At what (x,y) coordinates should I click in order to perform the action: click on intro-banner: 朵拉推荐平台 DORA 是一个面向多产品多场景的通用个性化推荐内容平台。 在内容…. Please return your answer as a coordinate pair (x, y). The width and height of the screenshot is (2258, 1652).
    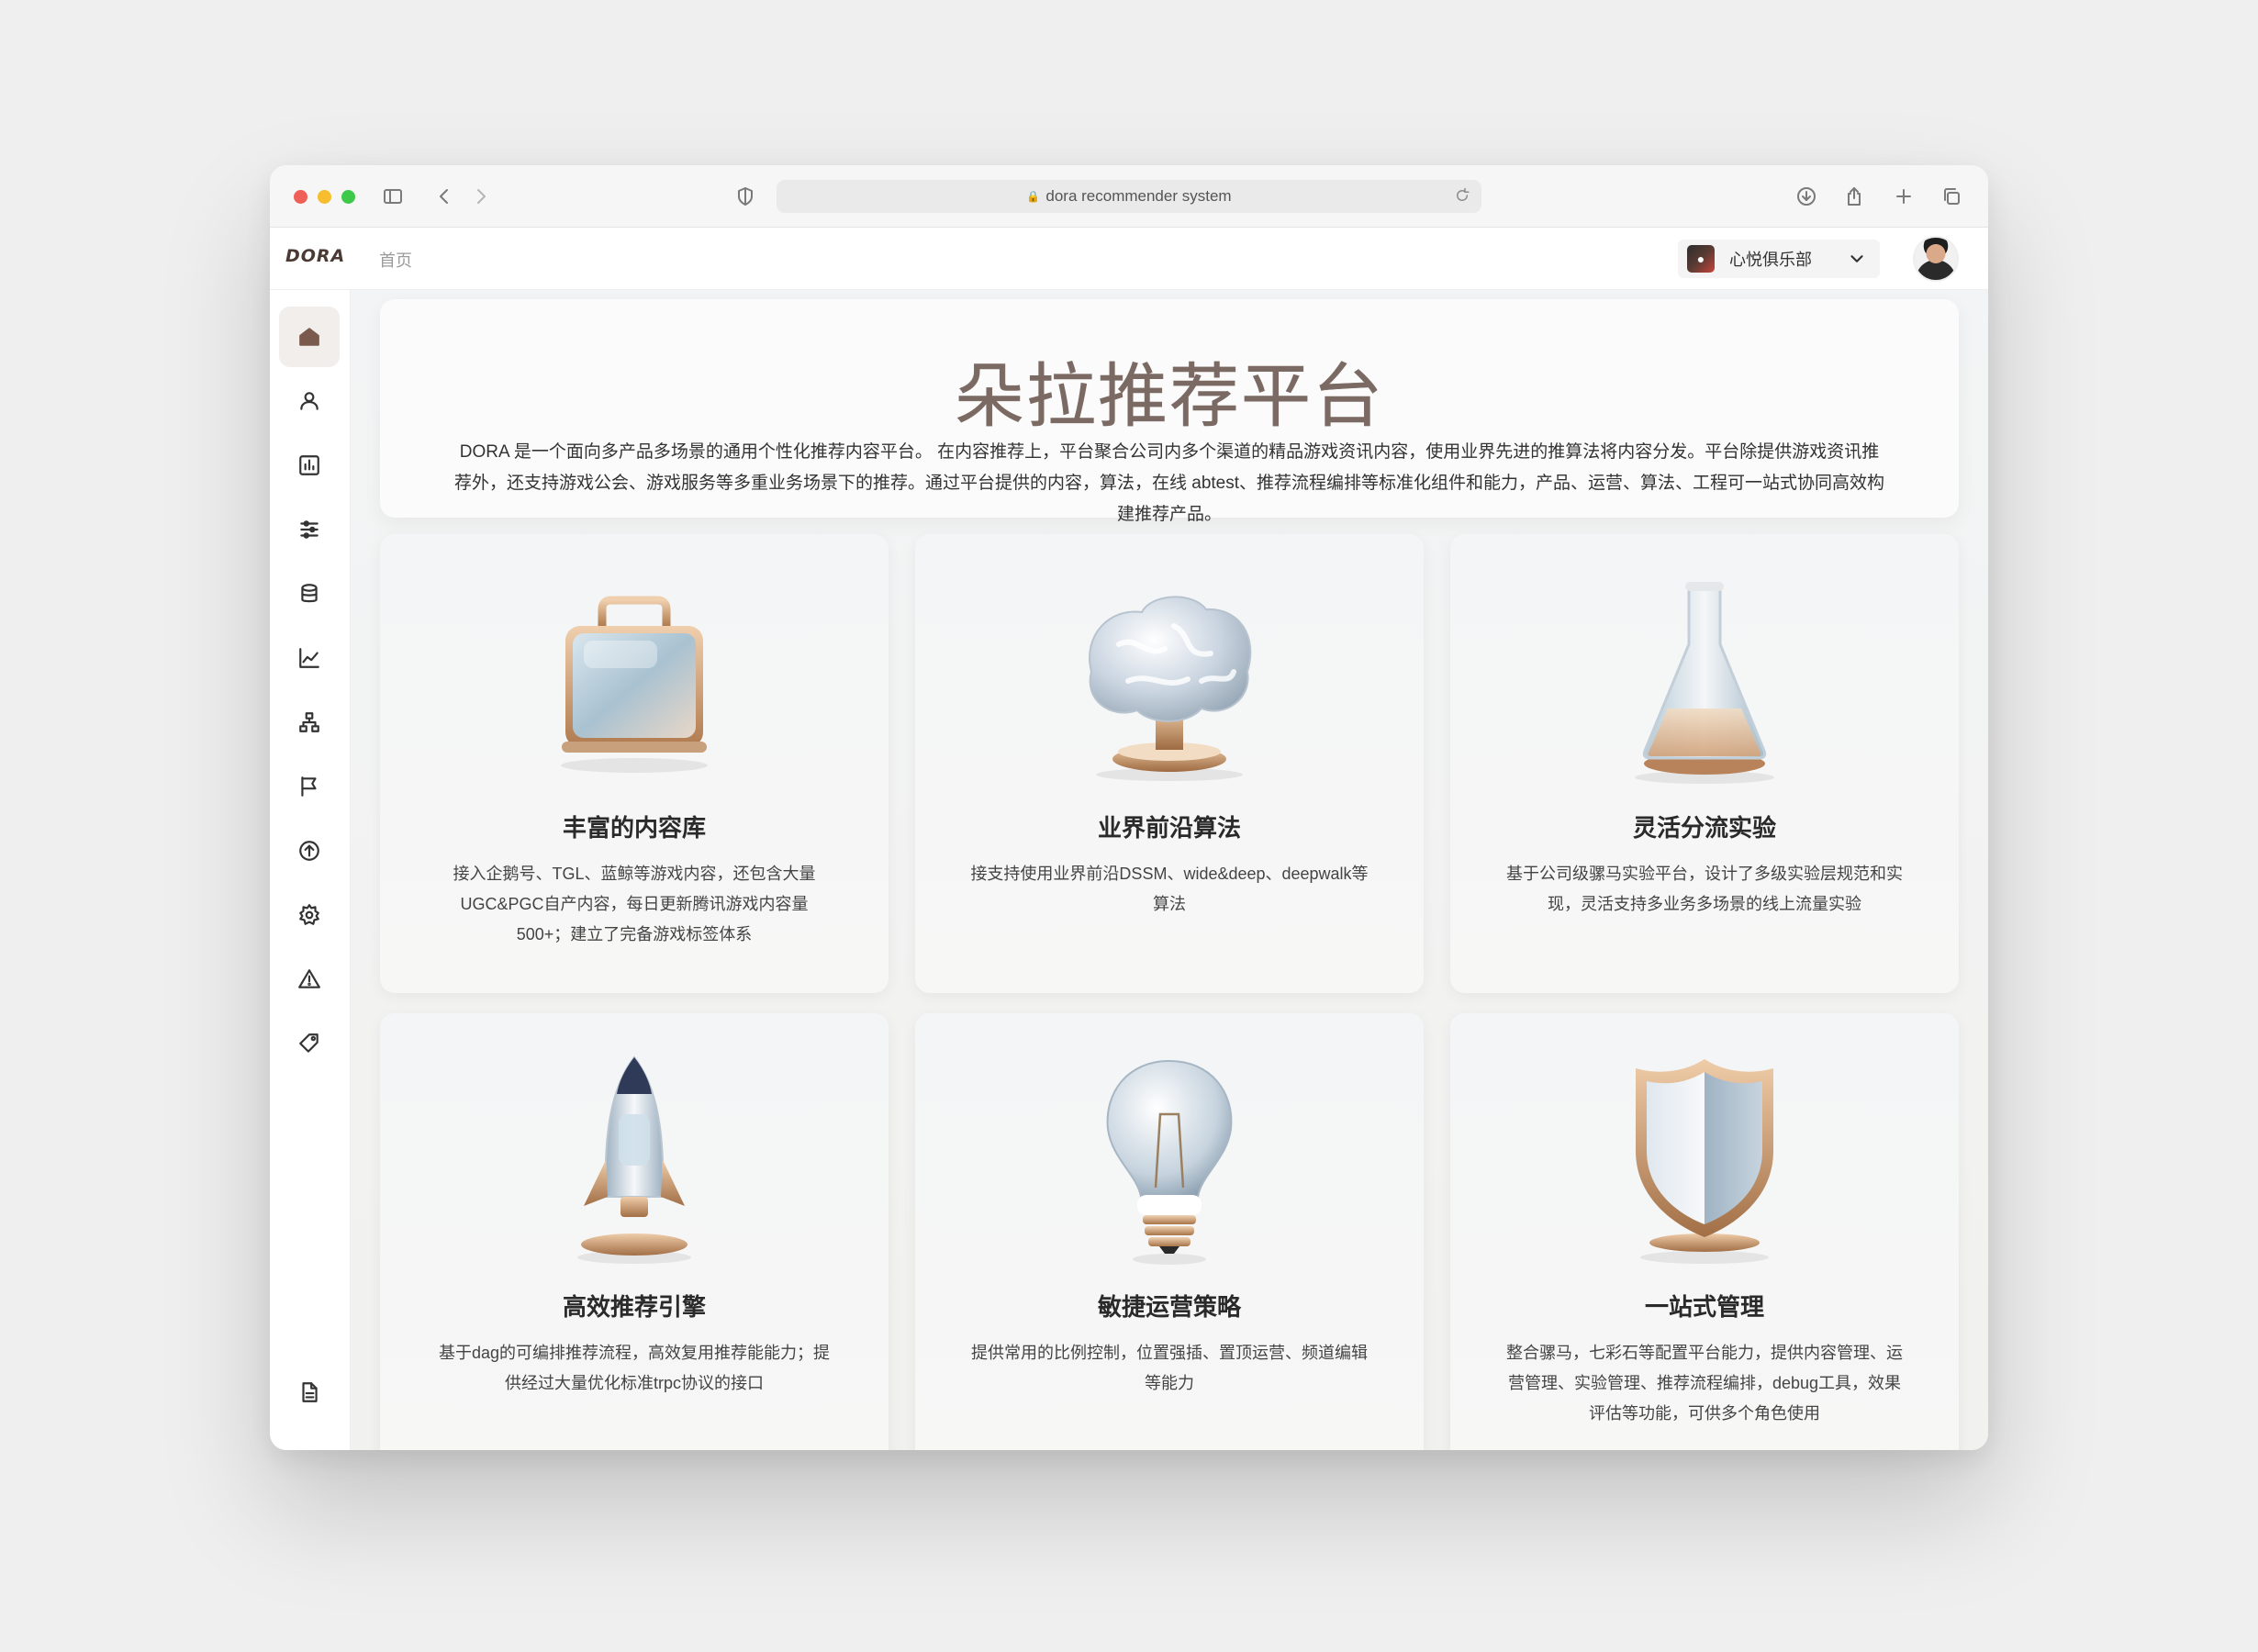
    Looking at the image, I should click on (1169, 411).